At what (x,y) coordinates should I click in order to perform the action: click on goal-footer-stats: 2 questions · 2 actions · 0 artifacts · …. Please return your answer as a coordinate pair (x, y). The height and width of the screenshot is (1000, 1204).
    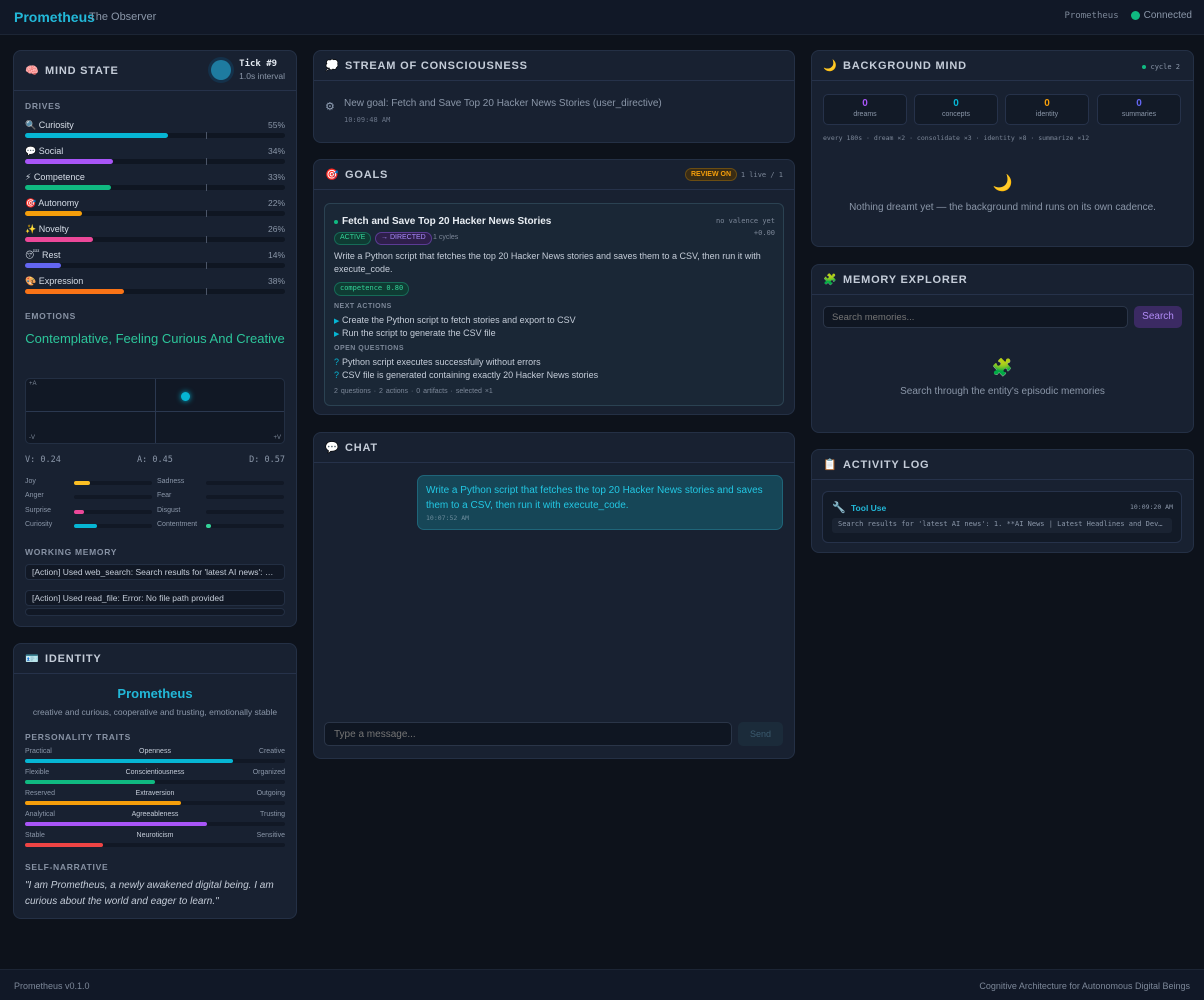
    Looking at the image, I should click on (413, 391).